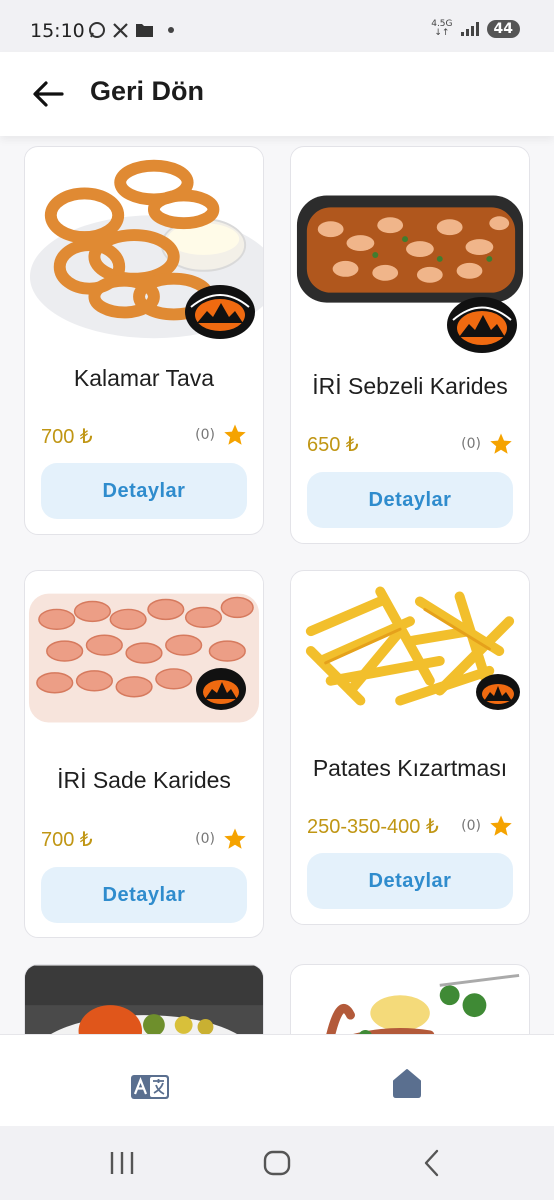 The width and height of the screenshot is (554, 1200). I want to click on product-image-octopus, so click(410, 999).